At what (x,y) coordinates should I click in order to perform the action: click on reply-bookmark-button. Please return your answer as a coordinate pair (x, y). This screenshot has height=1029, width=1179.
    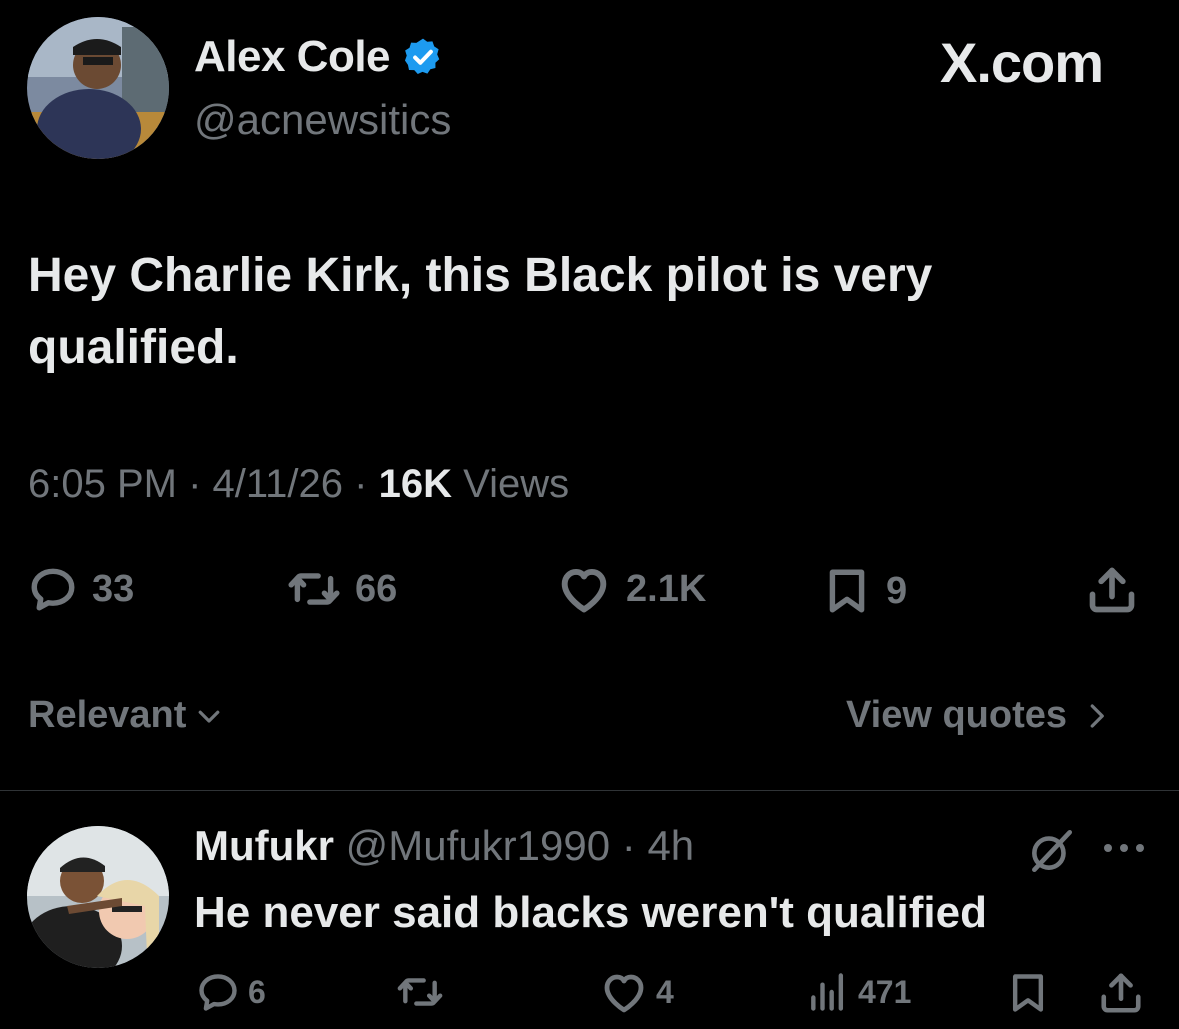
    Looking at the image, I should click on (1028, 993).